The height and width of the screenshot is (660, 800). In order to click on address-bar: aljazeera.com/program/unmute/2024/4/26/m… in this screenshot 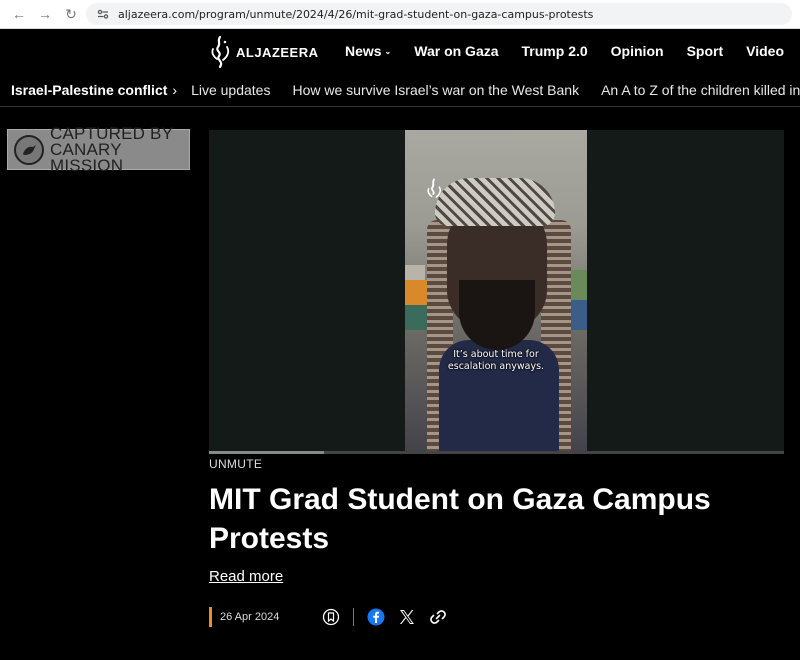, I will do `click(439, 14)`.